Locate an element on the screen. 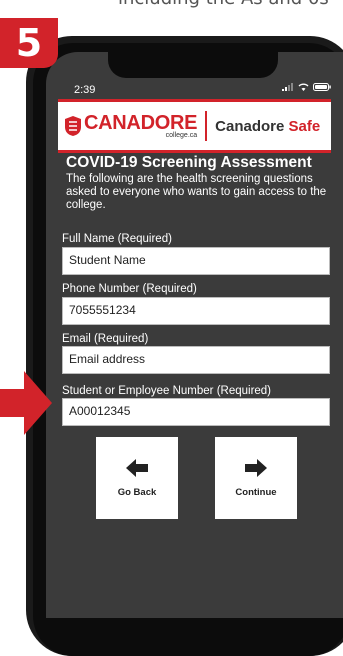 The width and height of the screenshot is (343, 656). header-divider is located at coordinates (206, 126).